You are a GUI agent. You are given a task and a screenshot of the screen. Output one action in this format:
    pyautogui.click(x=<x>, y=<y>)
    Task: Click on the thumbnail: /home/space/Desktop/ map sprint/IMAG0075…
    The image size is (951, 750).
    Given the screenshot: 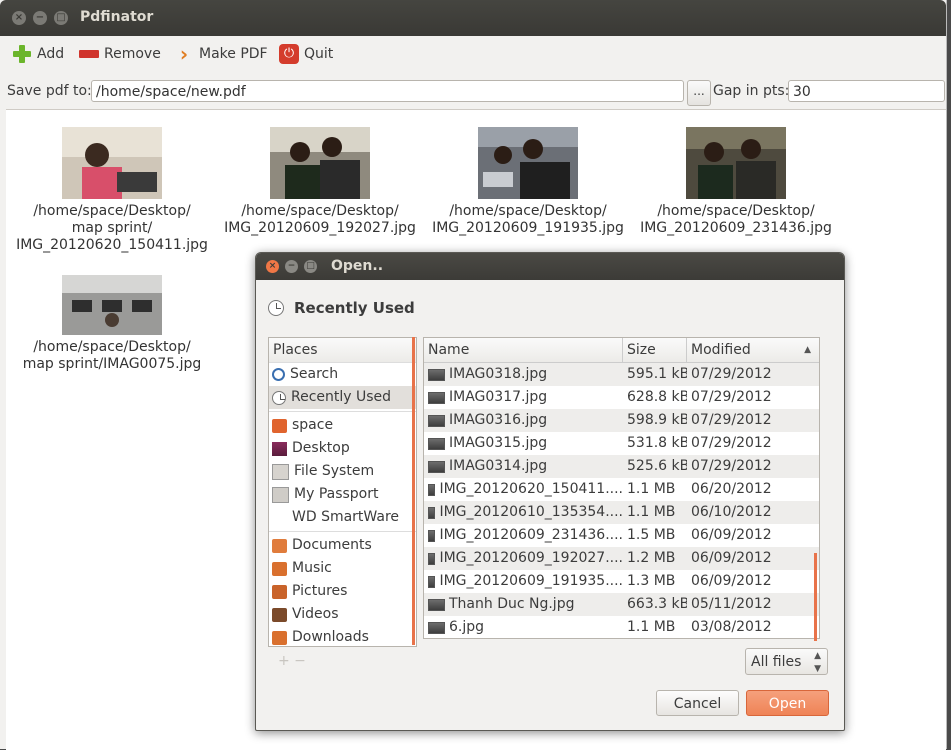 What is the action you would take?
    pyautogui.click(x=112, y=324)
    